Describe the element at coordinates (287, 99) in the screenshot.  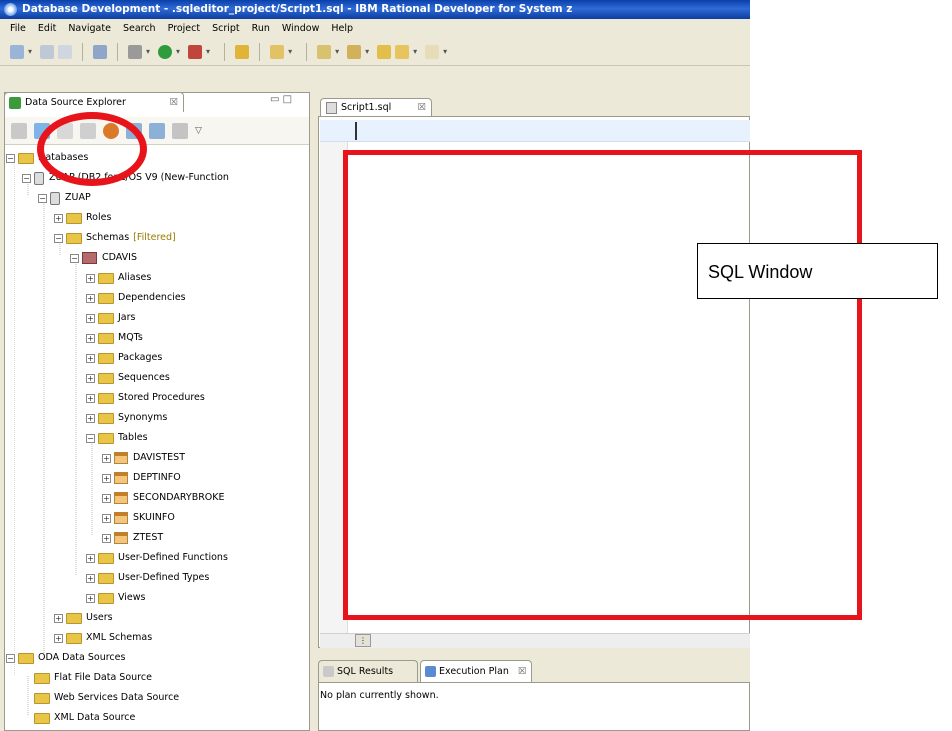
I see `maximize-icon: □` at that location.